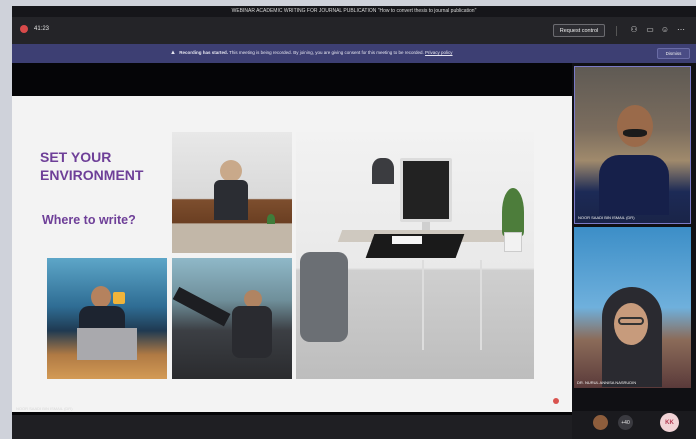 The width and height of the screenshot is (696, 439). Describe the element at coordinates (665, 30) in the screenshot. I see `reactions-icon: ☺` at that location.